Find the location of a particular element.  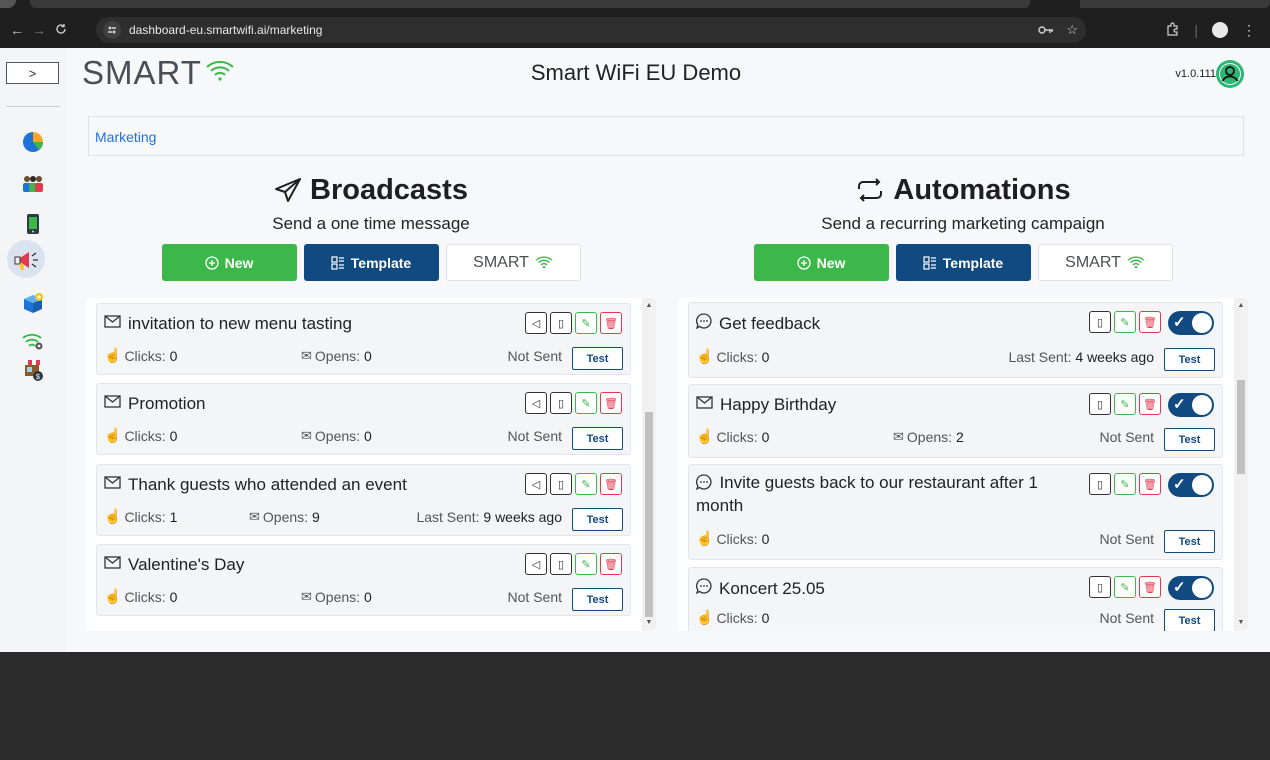

megaphone-icon is located at coordinates (33, 260).